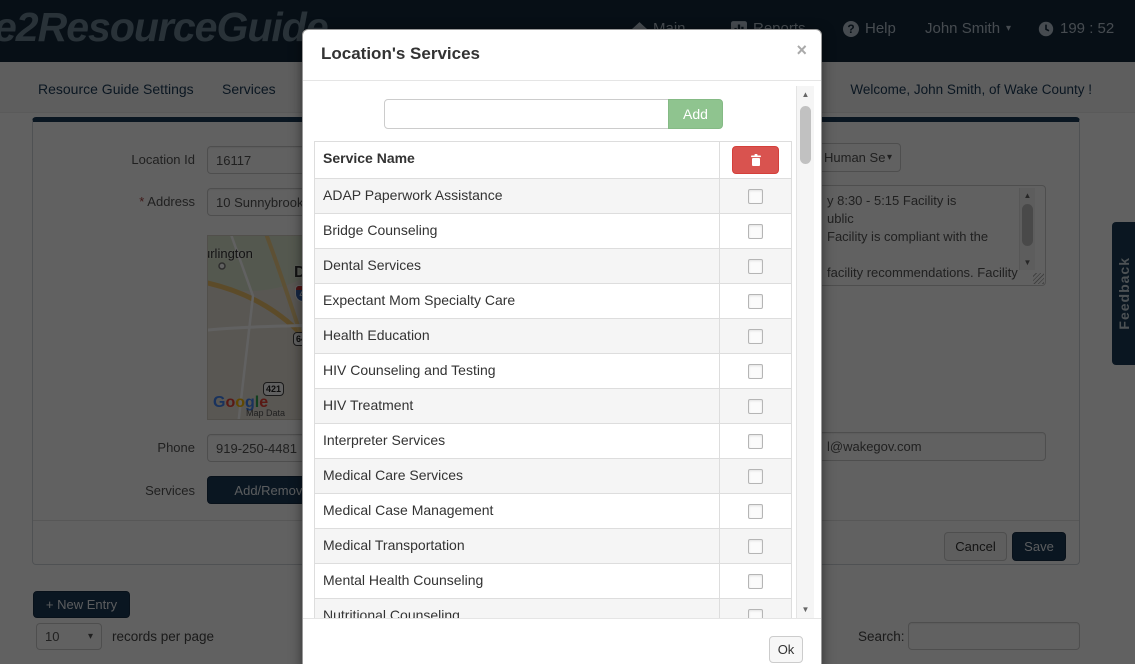 The height and width of the screenshot is (664, 1135). Describe the element at coordinates (384, 440) in the screenshot. I see `service-name: Interpreter Services` at that location.